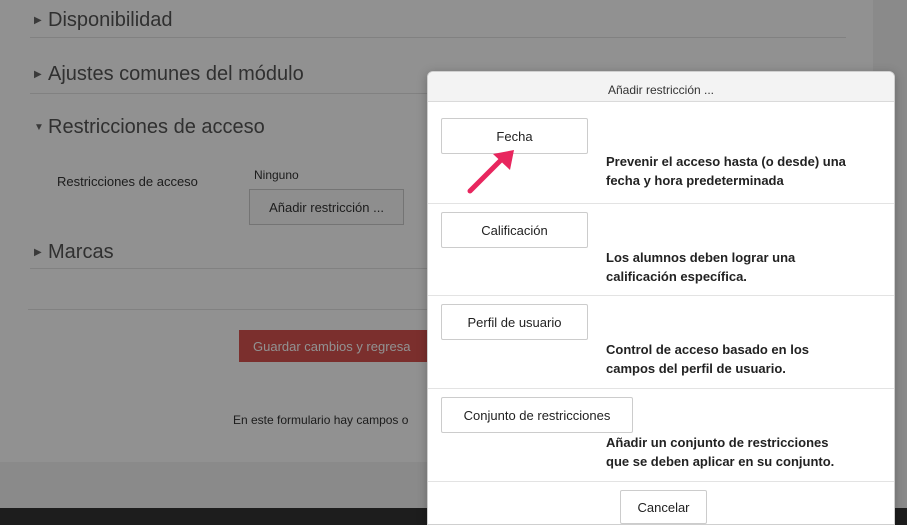 The image size is (907, 525). What do you see at coordinates (514, 230) in the screenshot?
I see `calificacion-button: Calificación` at bounding box center [514, 230].